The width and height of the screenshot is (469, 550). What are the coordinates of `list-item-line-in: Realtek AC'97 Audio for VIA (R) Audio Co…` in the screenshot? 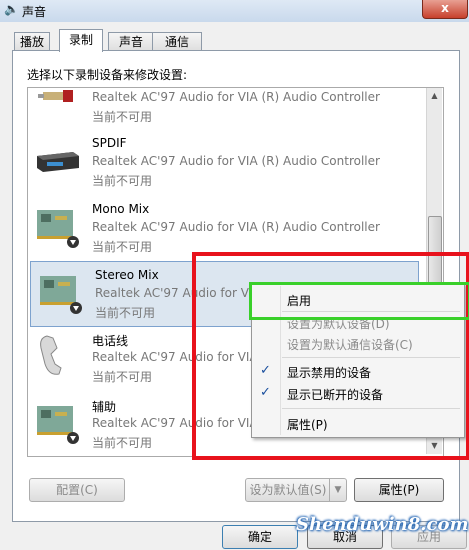 It's located at (227, 109).